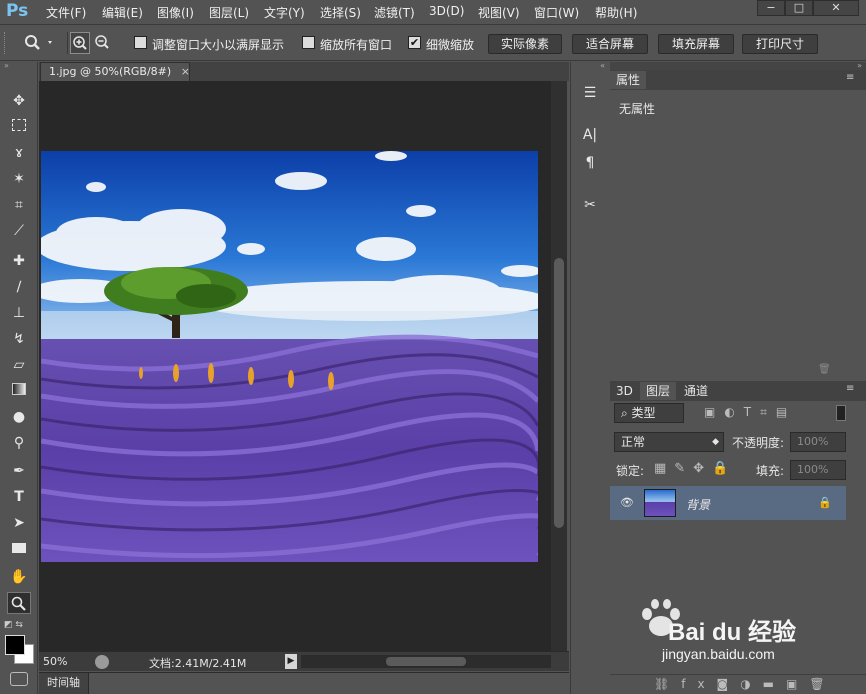 The width and height of the screenshot is (866, 694). Describe the element at coordinates (590, 205) in the screenshot. I see `tool-presets-icon: ✂` at that location.